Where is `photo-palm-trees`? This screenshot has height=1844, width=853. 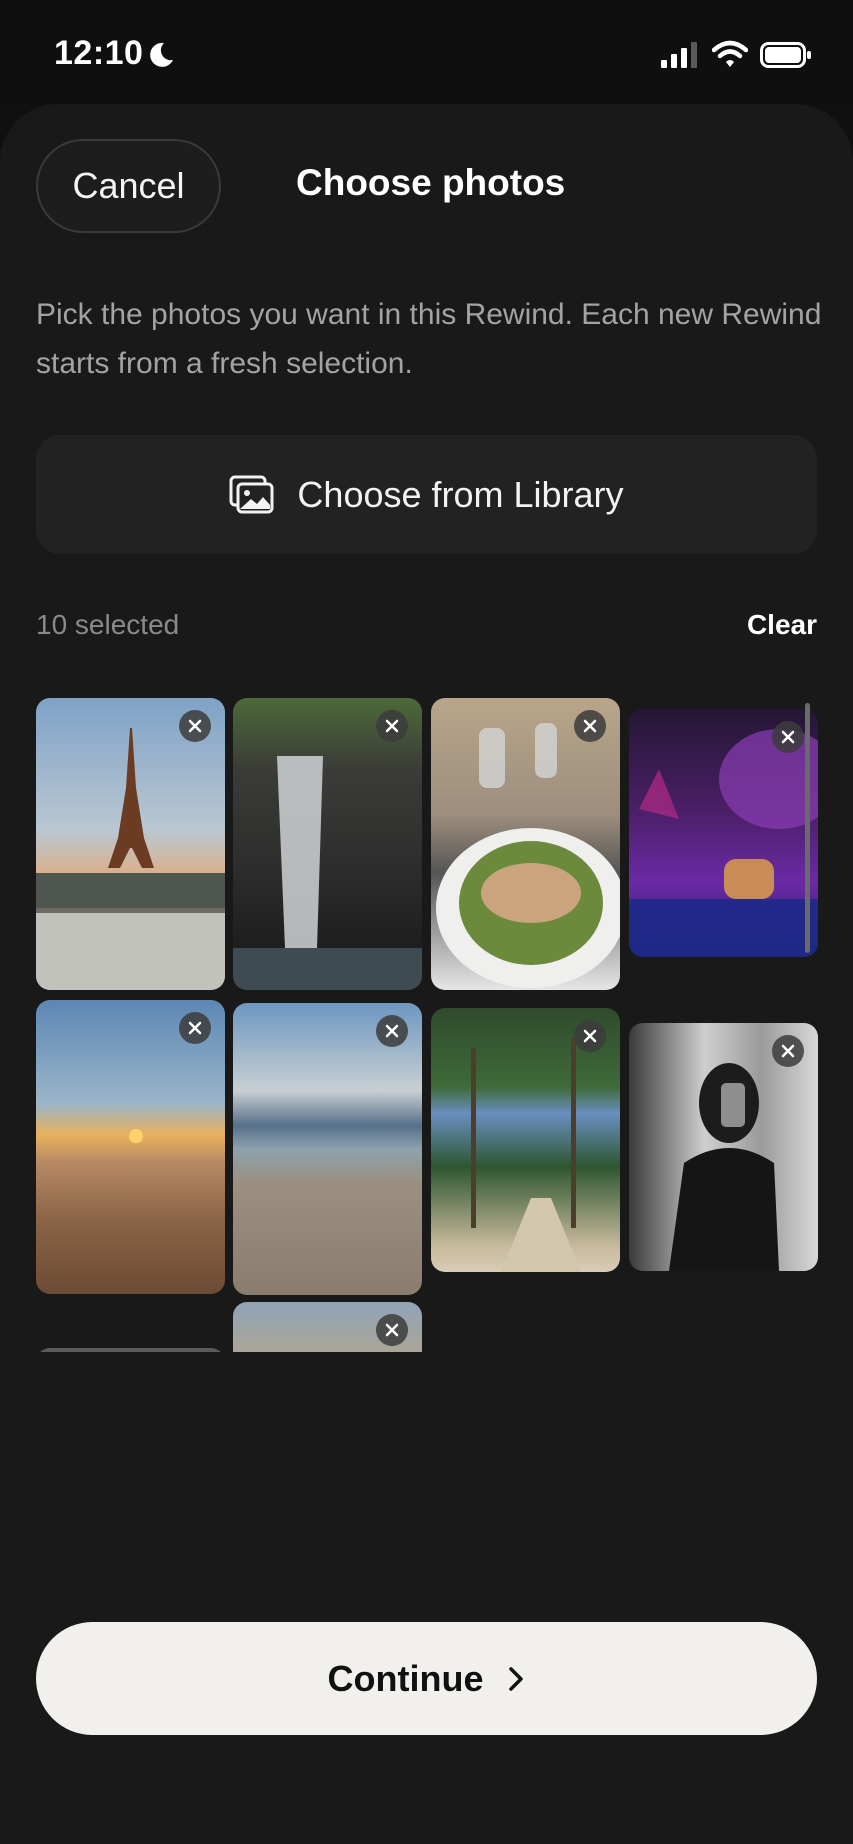
photo-palm-trees is located at coordinates (525, 1140).